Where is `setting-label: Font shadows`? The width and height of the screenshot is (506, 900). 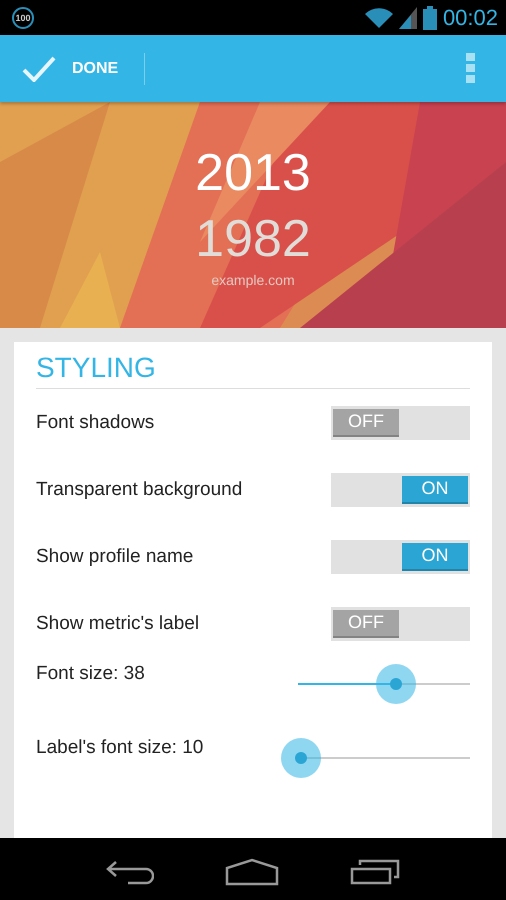 setting-label: Font shadows is located at coordinates (95, 423).